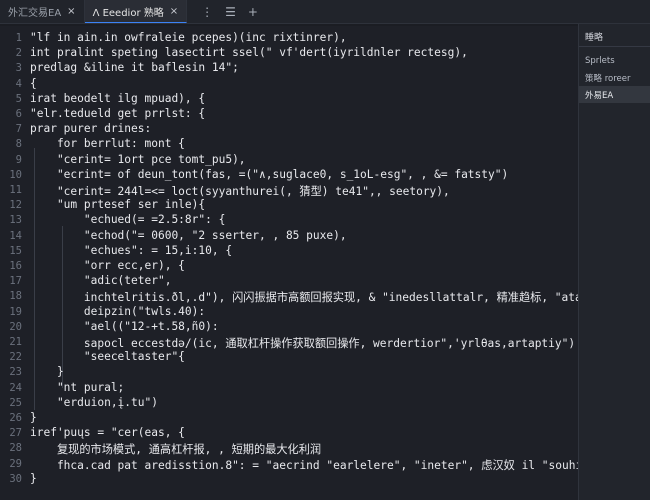 The height and width of the screenshot is (500, 650). Describe the element at coordinates (15, 448) in the screenshot. I see `line-number: 28` at that location.